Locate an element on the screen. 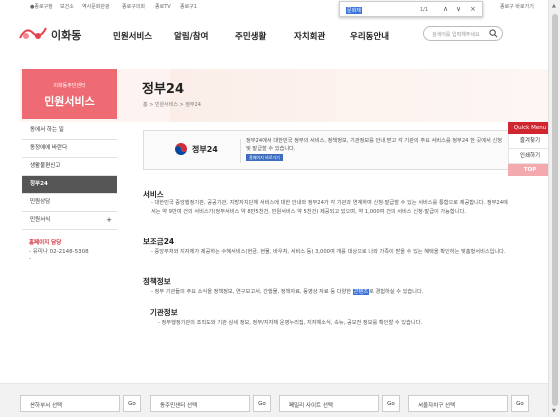  top-link-council: 종로구의회 is located at coordinates (133, 6).